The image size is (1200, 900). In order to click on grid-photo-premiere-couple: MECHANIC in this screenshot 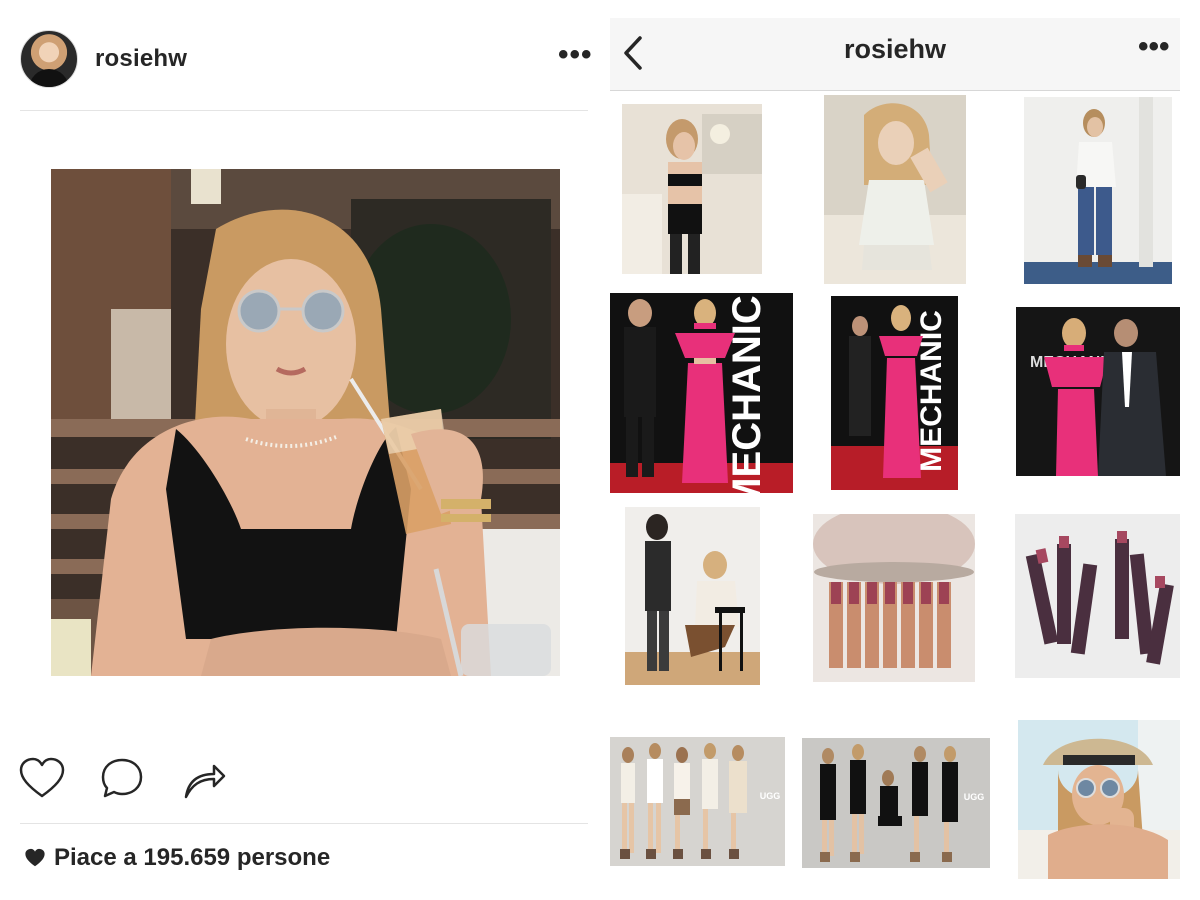, I will do `click(1098, 391)`.